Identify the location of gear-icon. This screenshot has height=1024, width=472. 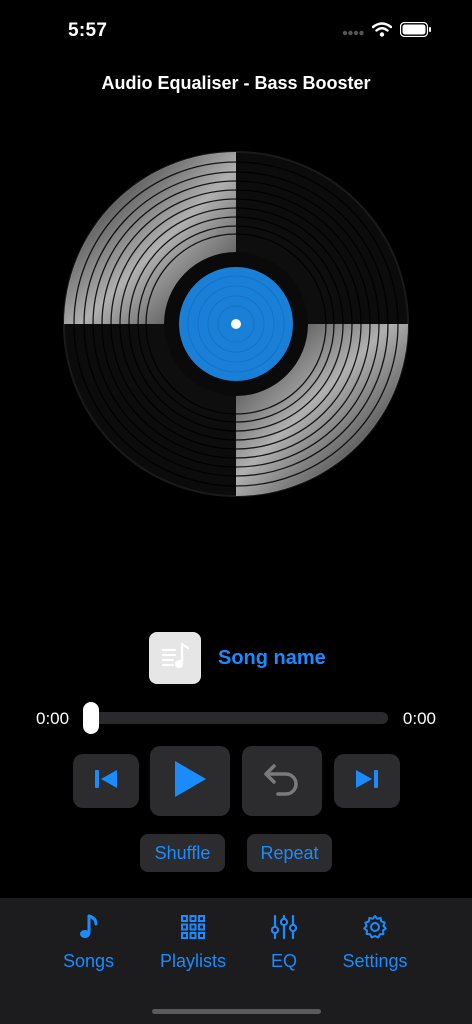
(375, 929).